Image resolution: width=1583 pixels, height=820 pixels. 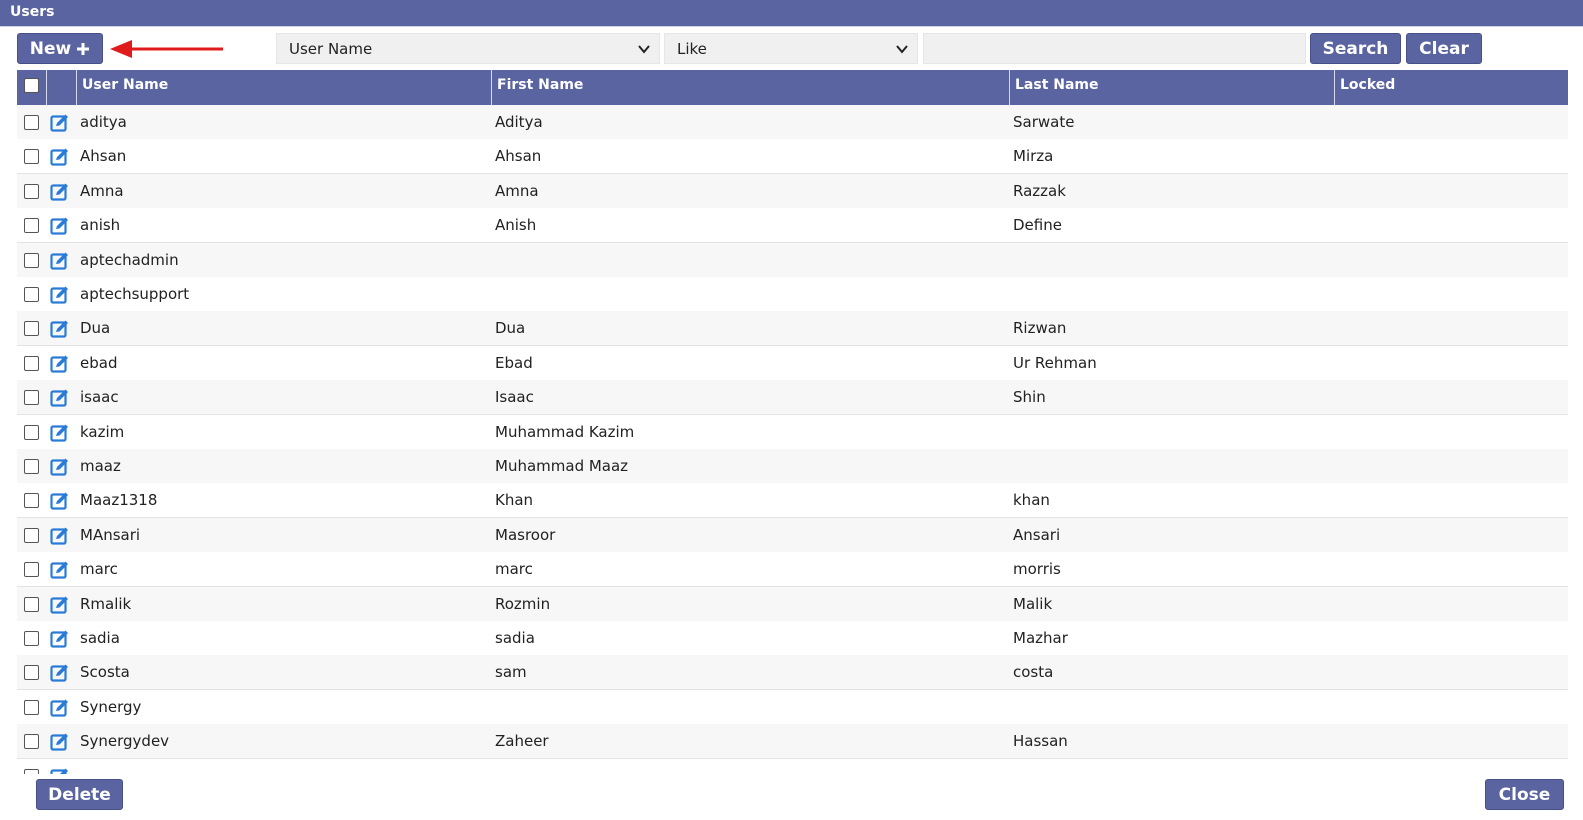 What do you see at coordinates (1114, 48) in the screenshot?
I see `search-input` at bounding box center [1114, 48].